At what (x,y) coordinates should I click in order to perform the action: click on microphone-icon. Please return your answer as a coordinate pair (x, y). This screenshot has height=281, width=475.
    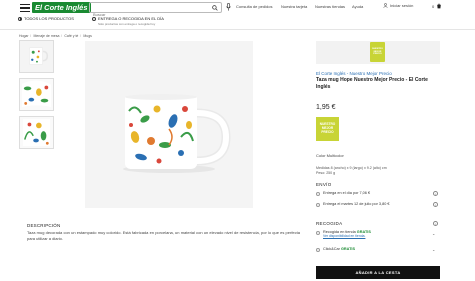
    Looking at the image, I should click on (228, 7).